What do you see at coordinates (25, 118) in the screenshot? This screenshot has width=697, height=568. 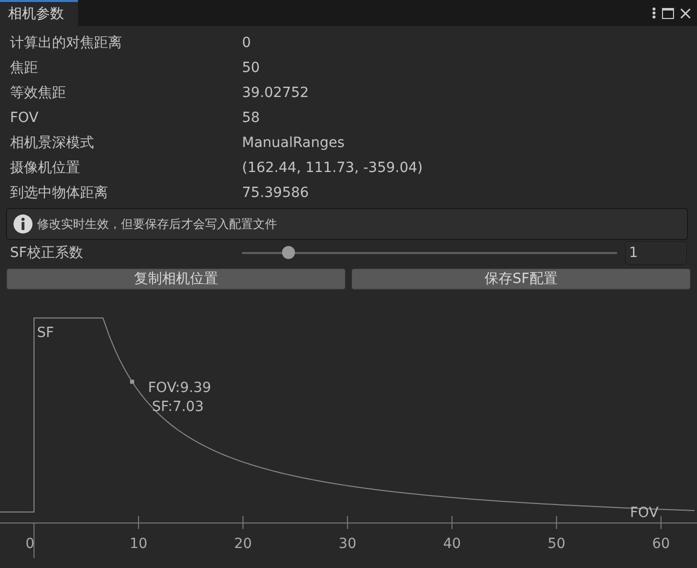 I see `field-label: FOV` at bounding box center [25, 118].